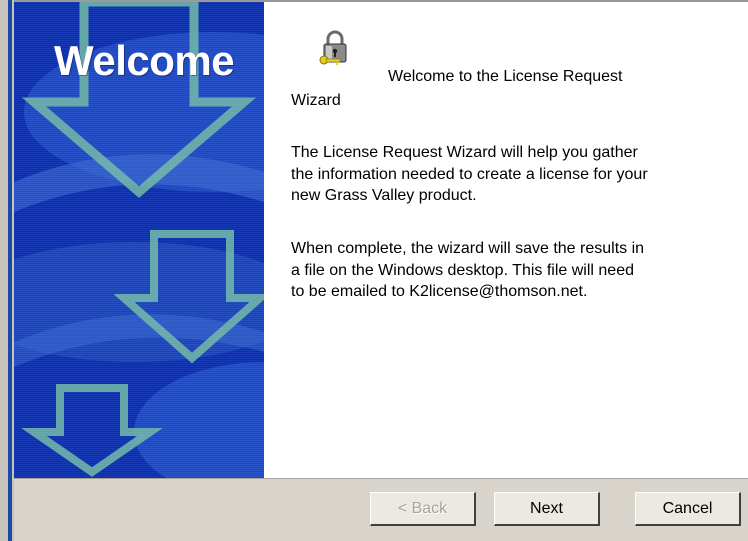 The height and width of the screenshot is (541, 748). Describe the element at coordinates (144, 60) in the screenshot. I see `banner-title: Welcome` at that location.